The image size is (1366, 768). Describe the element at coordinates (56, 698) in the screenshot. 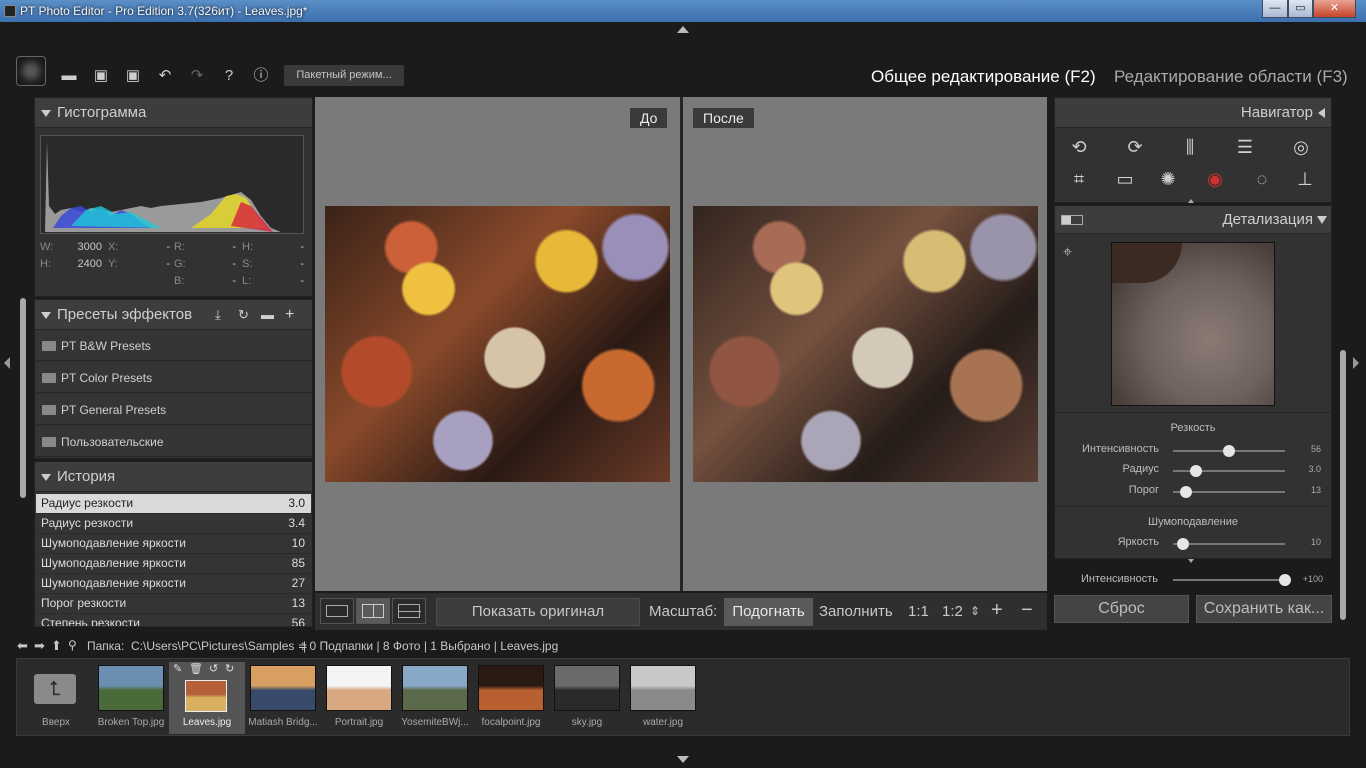

I see `folder-up-item: ⮤ Вверх` at that location.